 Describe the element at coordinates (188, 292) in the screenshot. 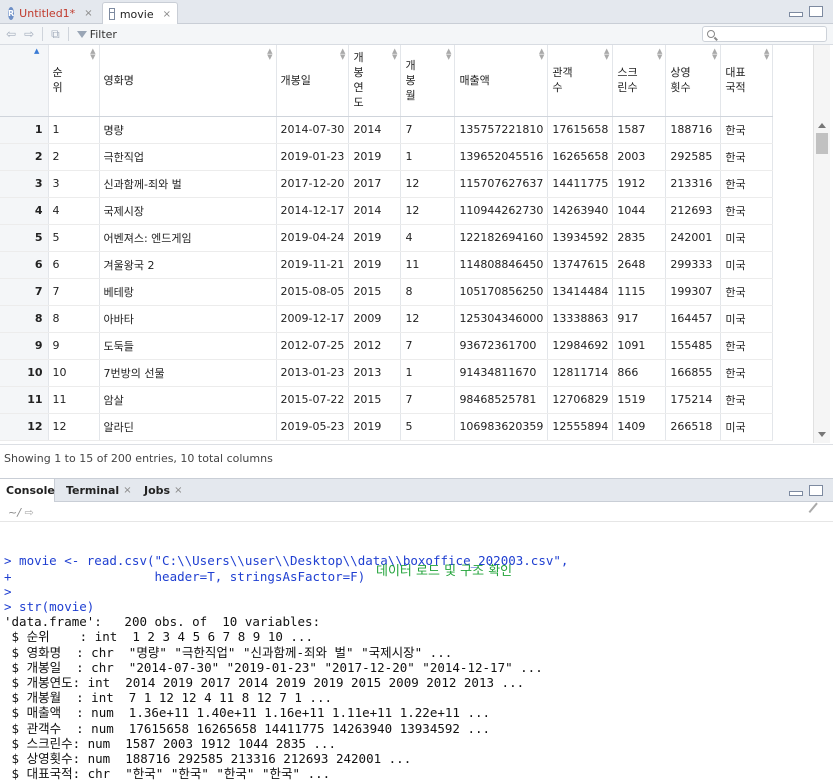

I see `table-cell: 베테랑` at that location.